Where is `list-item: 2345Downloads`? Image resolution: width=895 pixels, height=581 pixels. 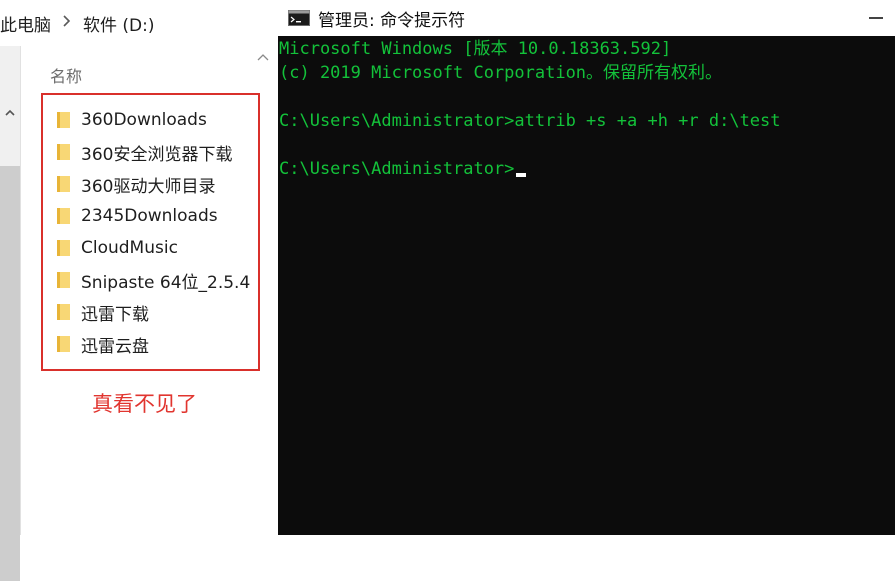
list-item: 2345Downloads is located at coordinates (136, 216).